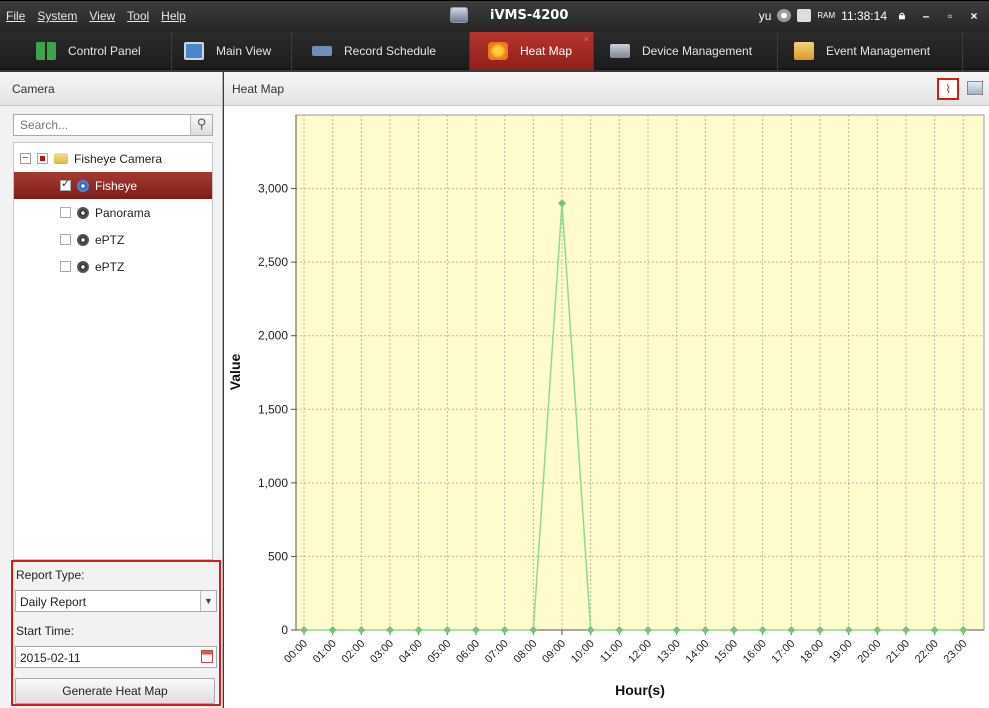 This screenshot has width=989, height=708. What do you see at coordinates (975, 88) in the screenshot?
I see `image-view-icon` at bounding box center [975, 88].